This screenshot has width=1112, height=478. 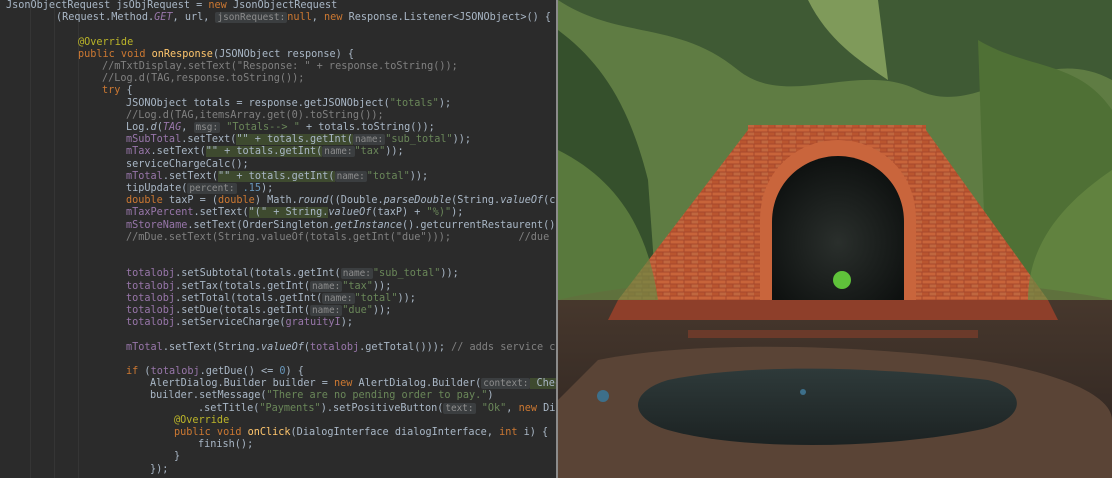 I want to click on code-token: , url,, so click(x=194, y=18).